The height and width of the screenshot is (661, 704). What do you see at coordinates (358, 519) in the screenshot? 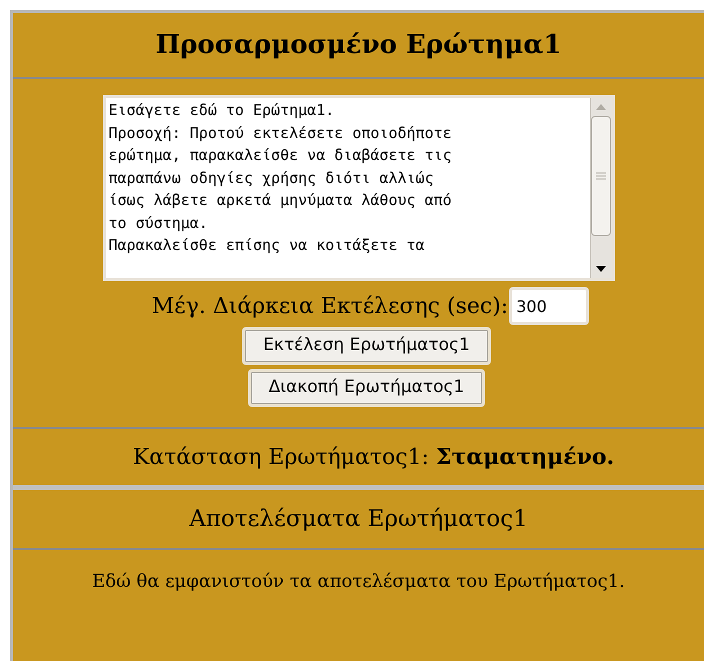
I see `results-title: Αποτελέσματα Ερωτήματος1` at bounding box center [358, 519].